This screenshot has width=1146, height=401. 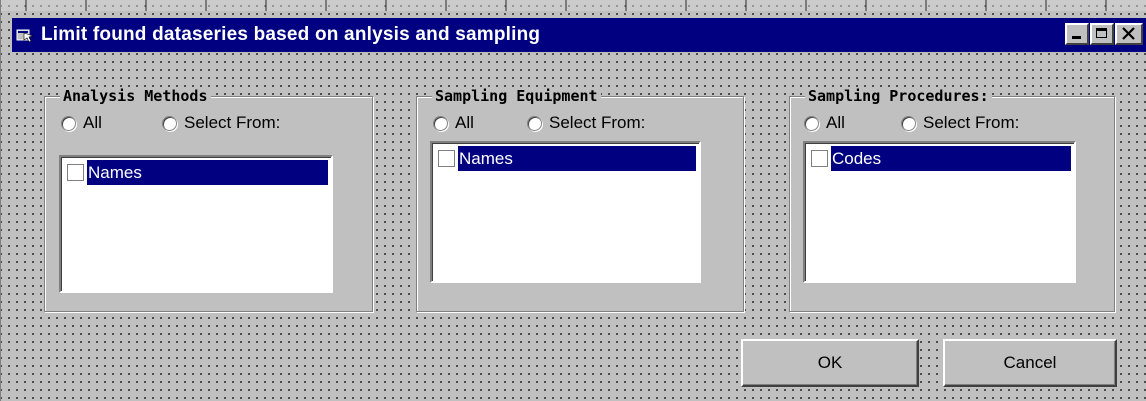 What do you see at coordinates (1030, 363) in the screenshot?
I see `cancel-button: Cancel` at bounding box center [1030, 363].